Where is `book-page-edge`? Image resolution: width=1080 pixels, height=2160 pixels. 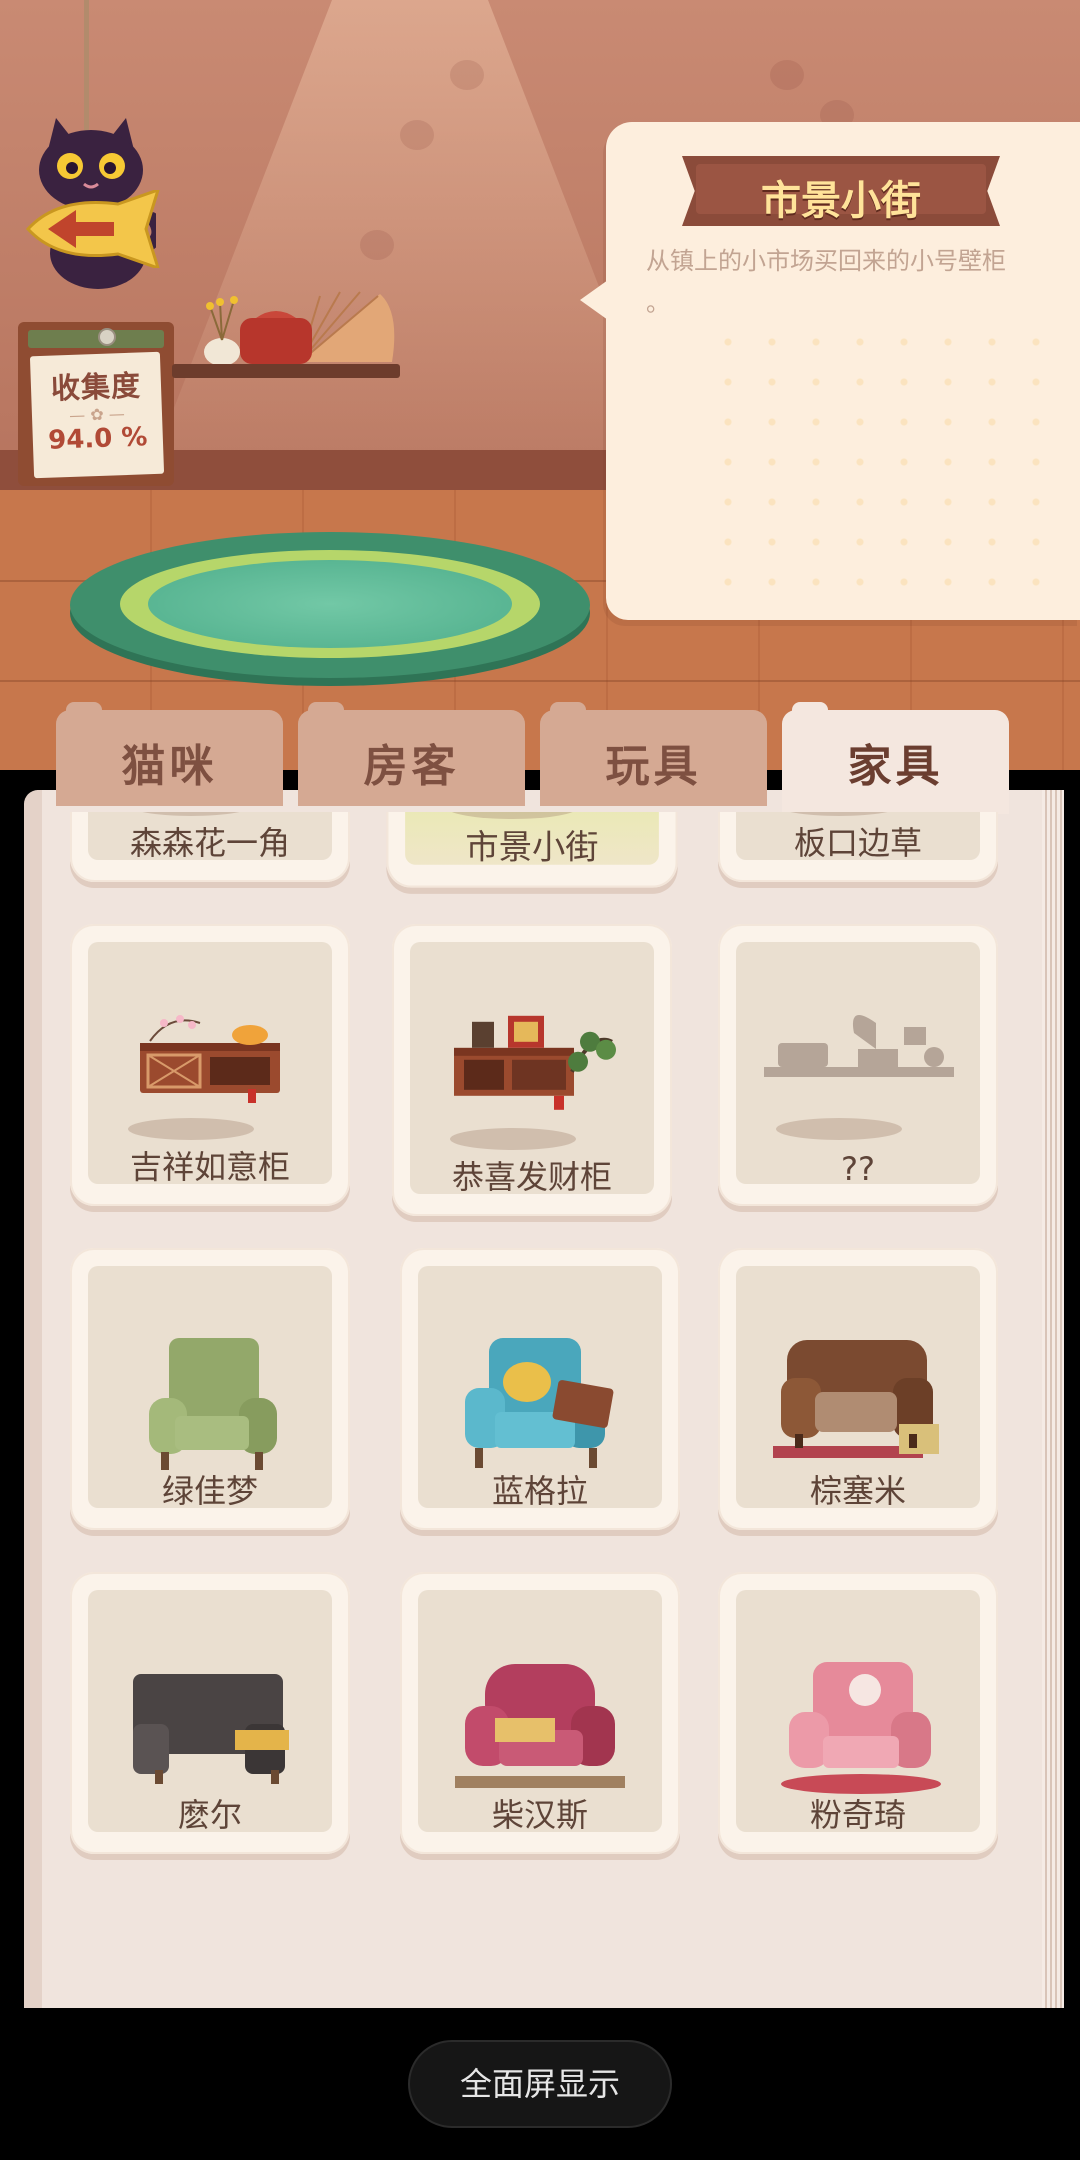
book-page-edge is located at coordinates (1053, 1399).